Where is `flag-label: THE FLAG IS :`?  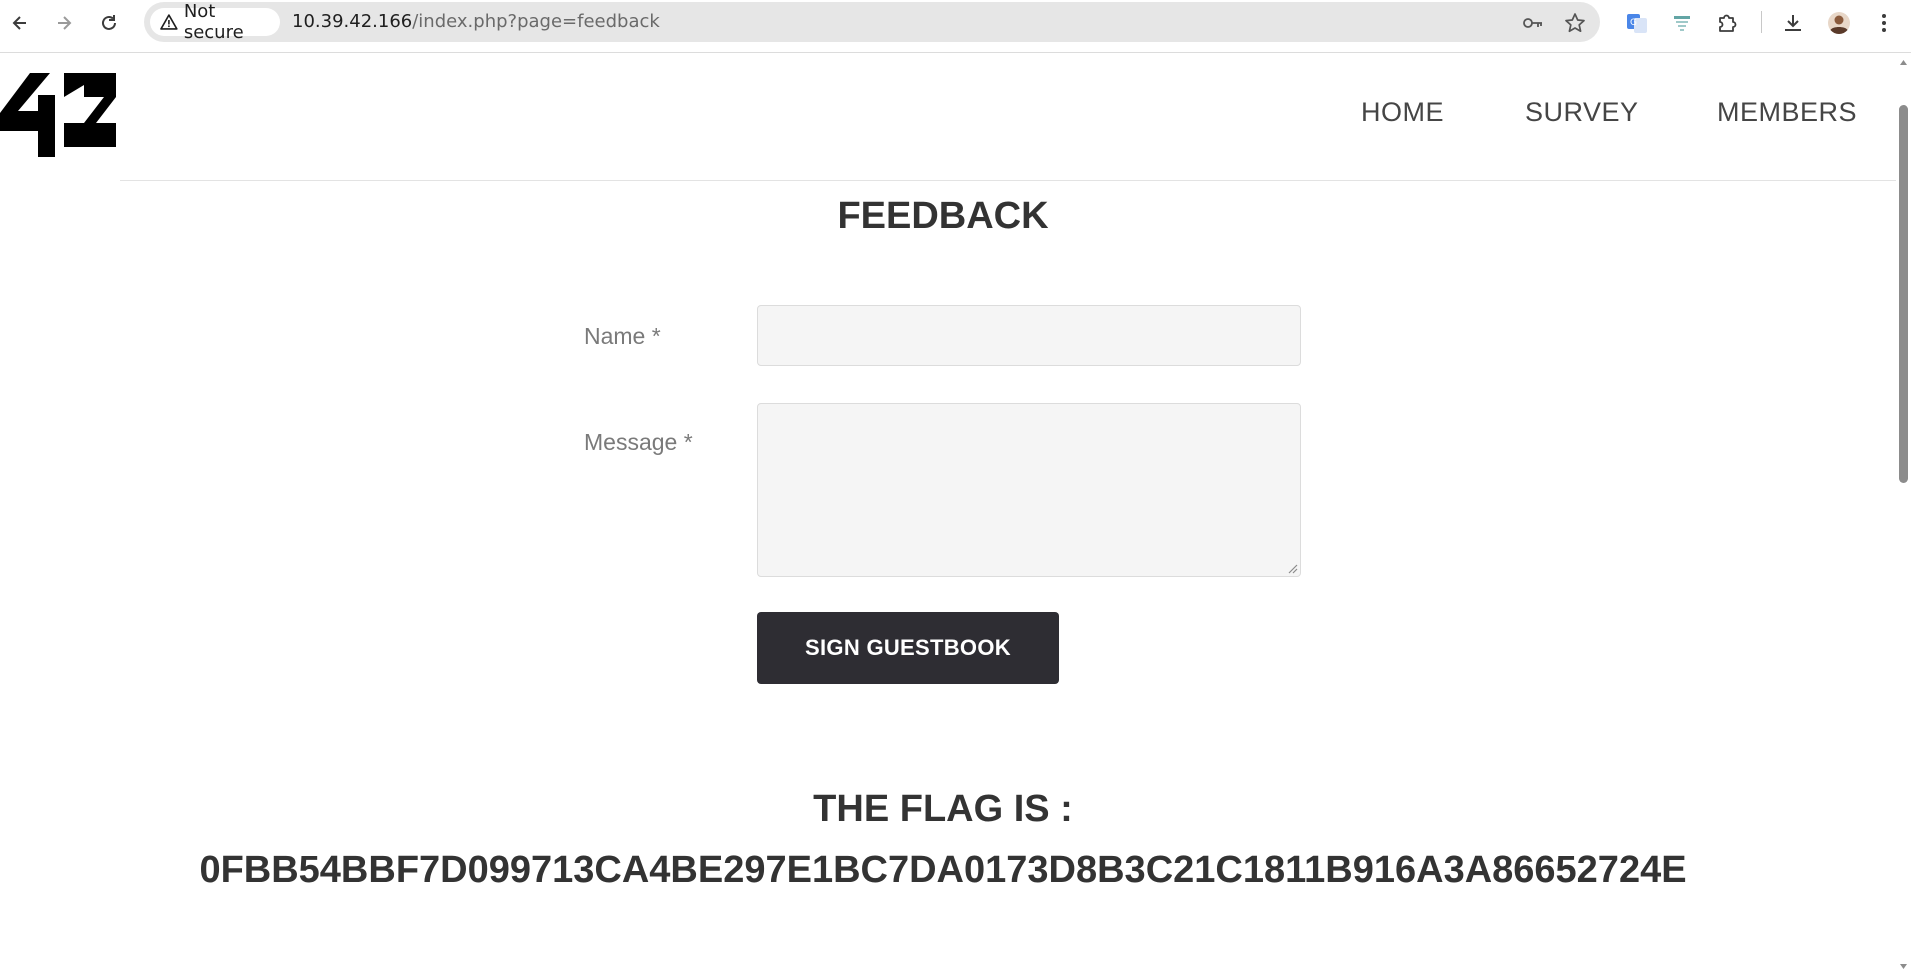 flag-label: THE FLAG IS : is located at coordinates (943, 809).